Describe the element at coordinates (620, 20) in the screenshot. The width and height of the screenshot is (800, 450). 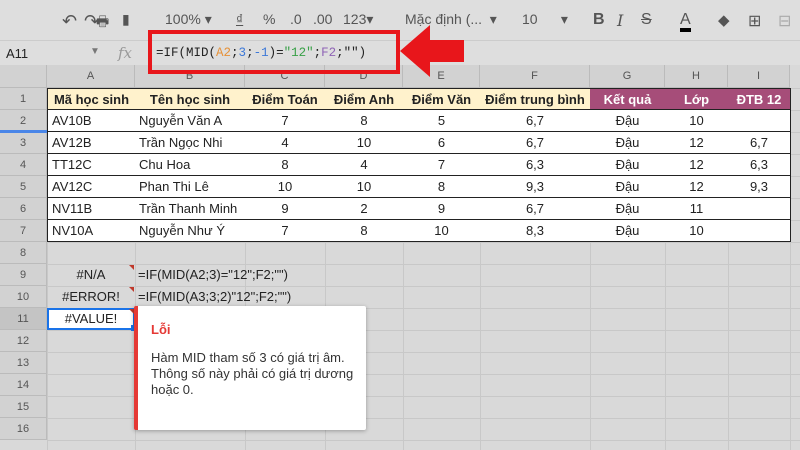
I see `italic-icon: I` at that location.